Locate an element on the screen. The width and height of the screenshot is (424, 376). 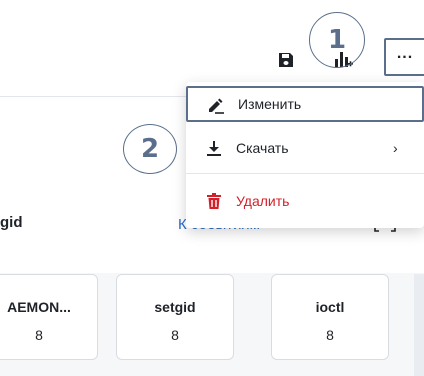
stat-card: ioctl 8 is located at coordinates (330, 317).